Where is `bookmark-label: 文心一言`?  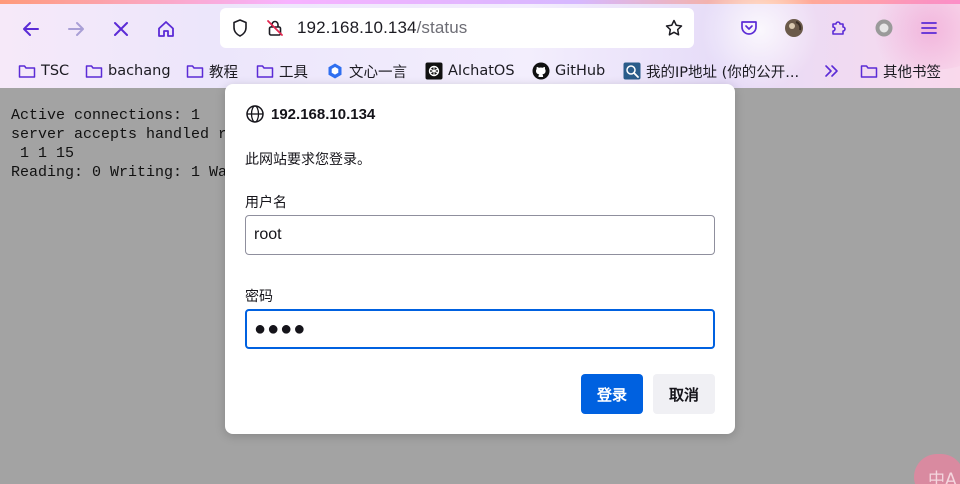 bookmark-label: 文心一言 is located at coordinates (378, 72).